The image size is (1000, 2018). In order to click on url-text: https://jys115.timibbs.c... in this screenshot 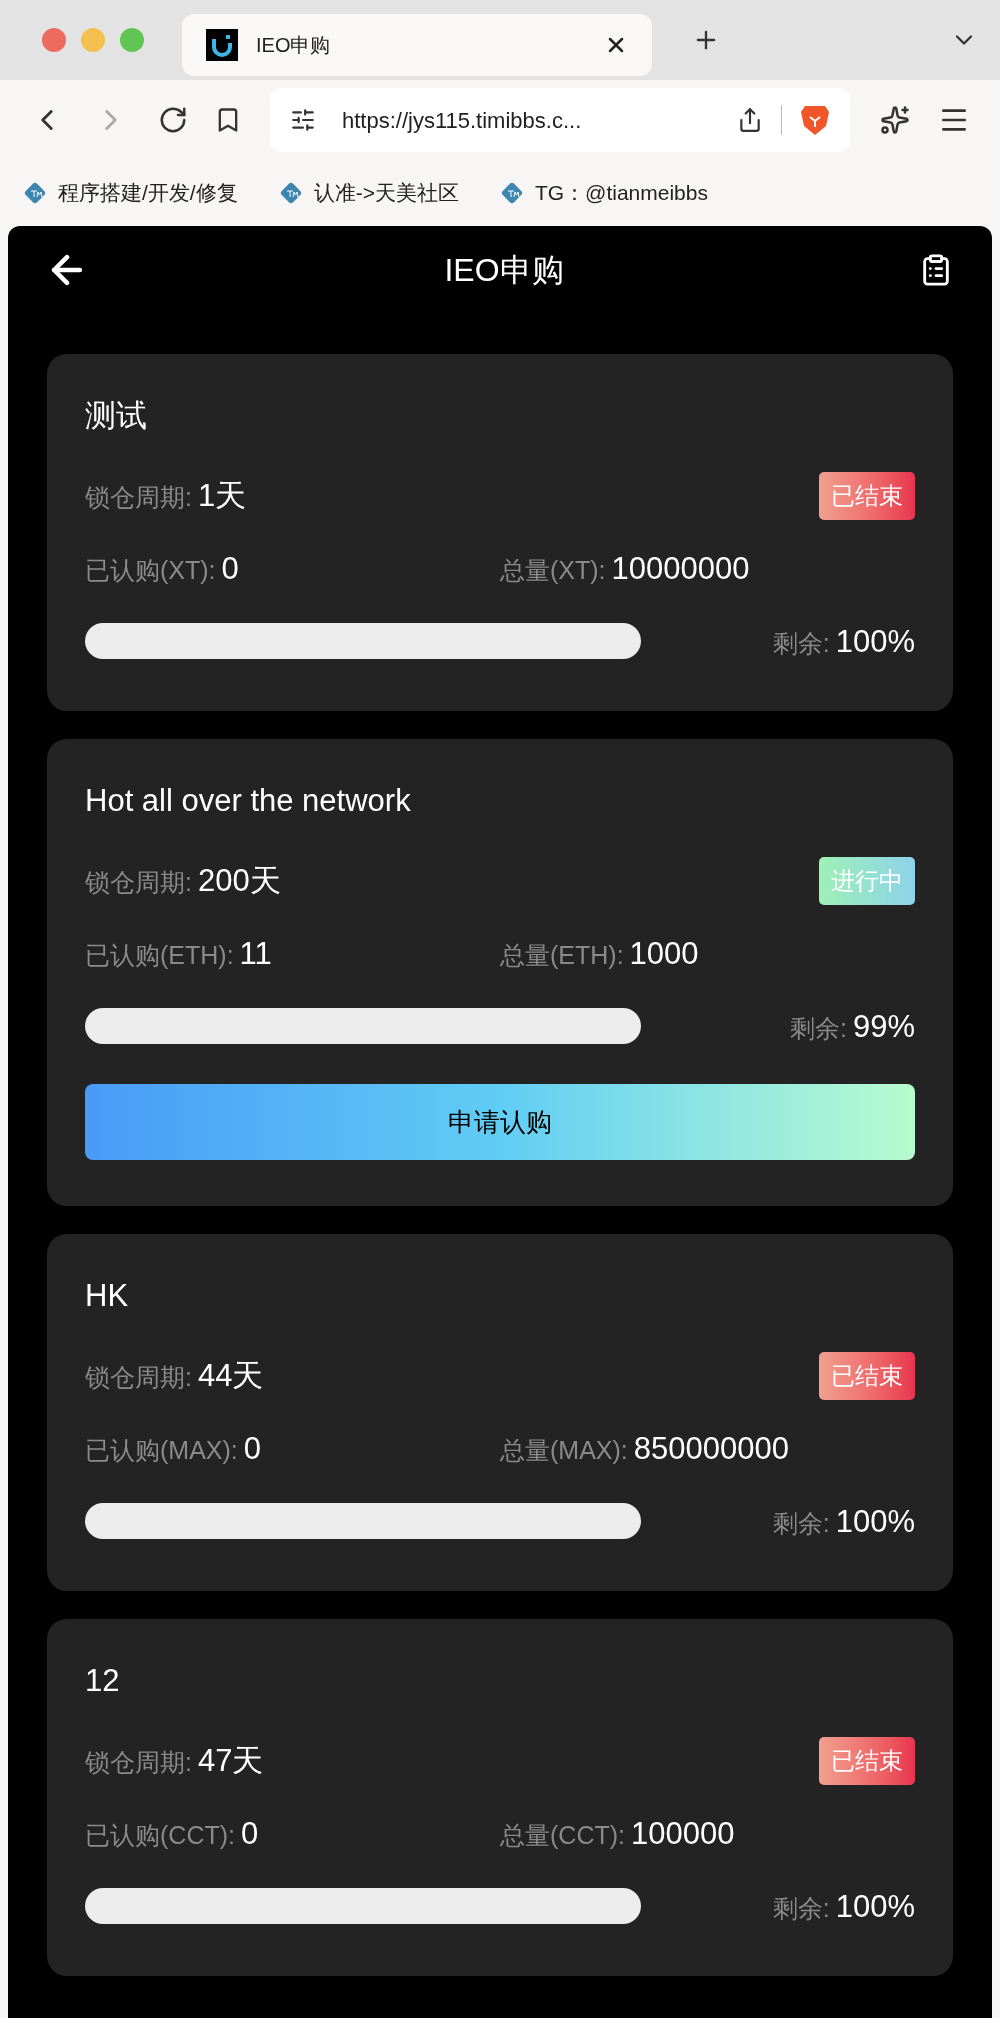, I will do `click(462, 120)`.